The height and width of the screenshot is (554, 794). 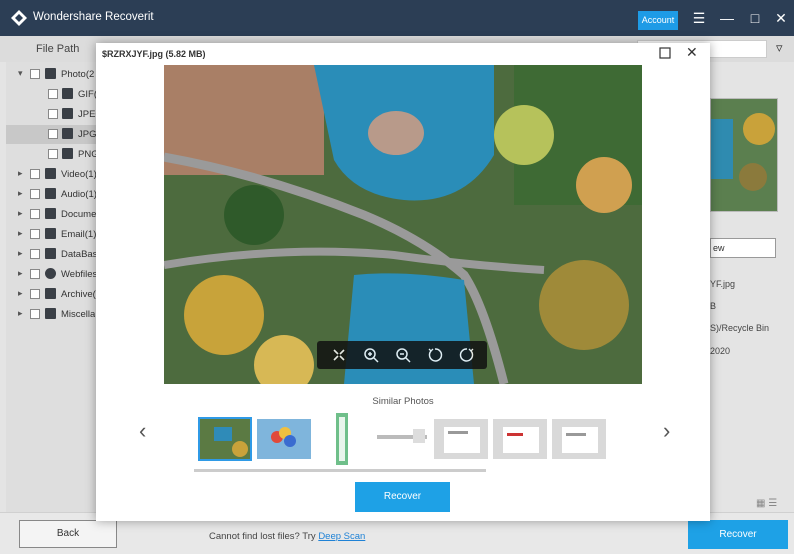 What do you see at coordinates (79, 234) in the screenshot?
I see `tree-item-label: Email(1)` at bounding box center [79, 234].